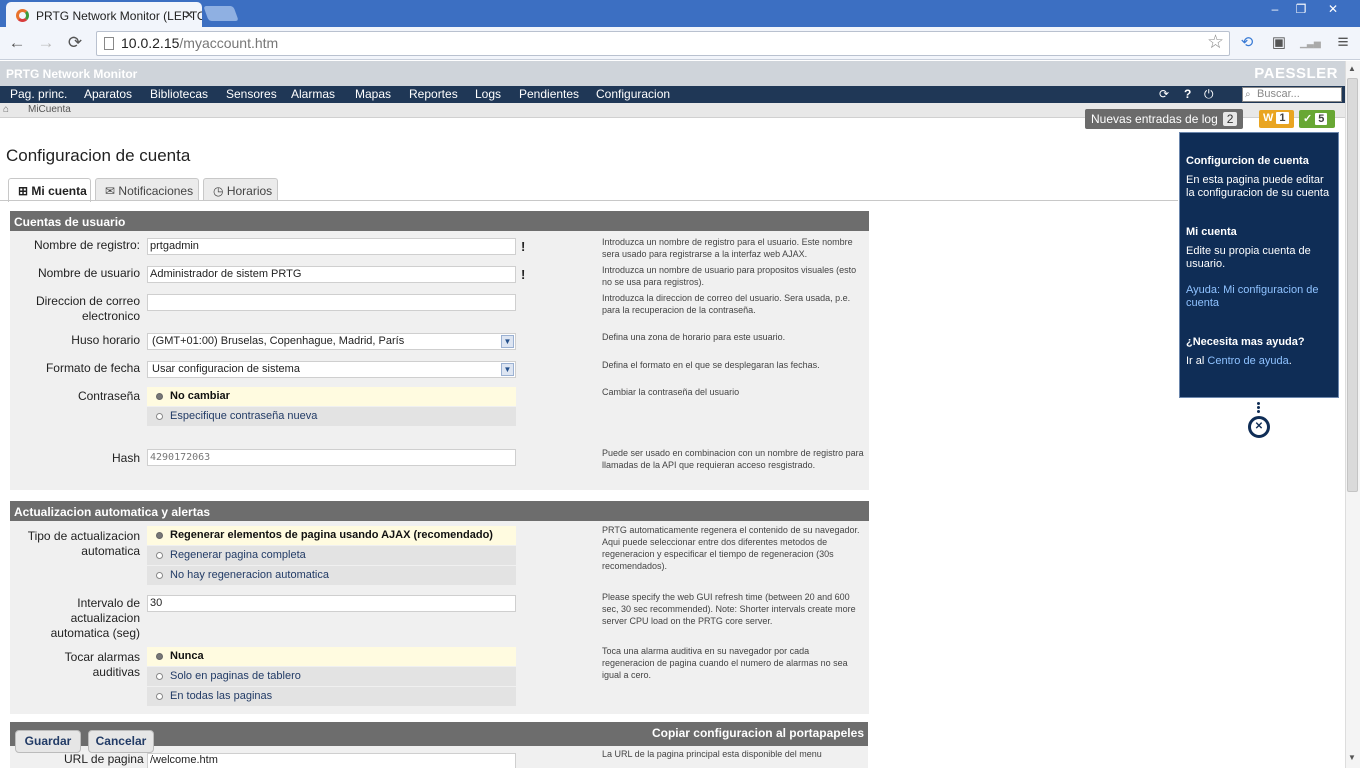 This screenshot has height=768, width=1360. Describe the element at coordinates (1230, 119) in the screenshot. I see `log-count: 2` at that location.